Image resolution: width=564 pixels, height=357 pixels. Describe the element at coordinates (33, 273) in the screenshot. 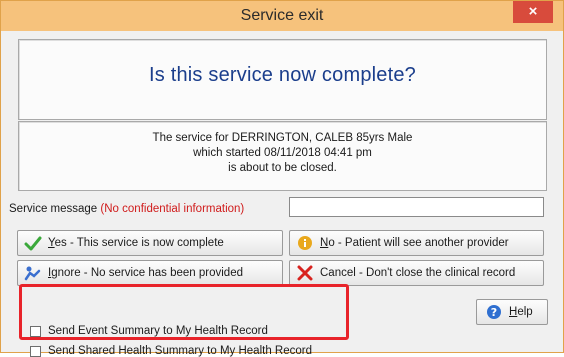

I see `ignore-icon` at that location.